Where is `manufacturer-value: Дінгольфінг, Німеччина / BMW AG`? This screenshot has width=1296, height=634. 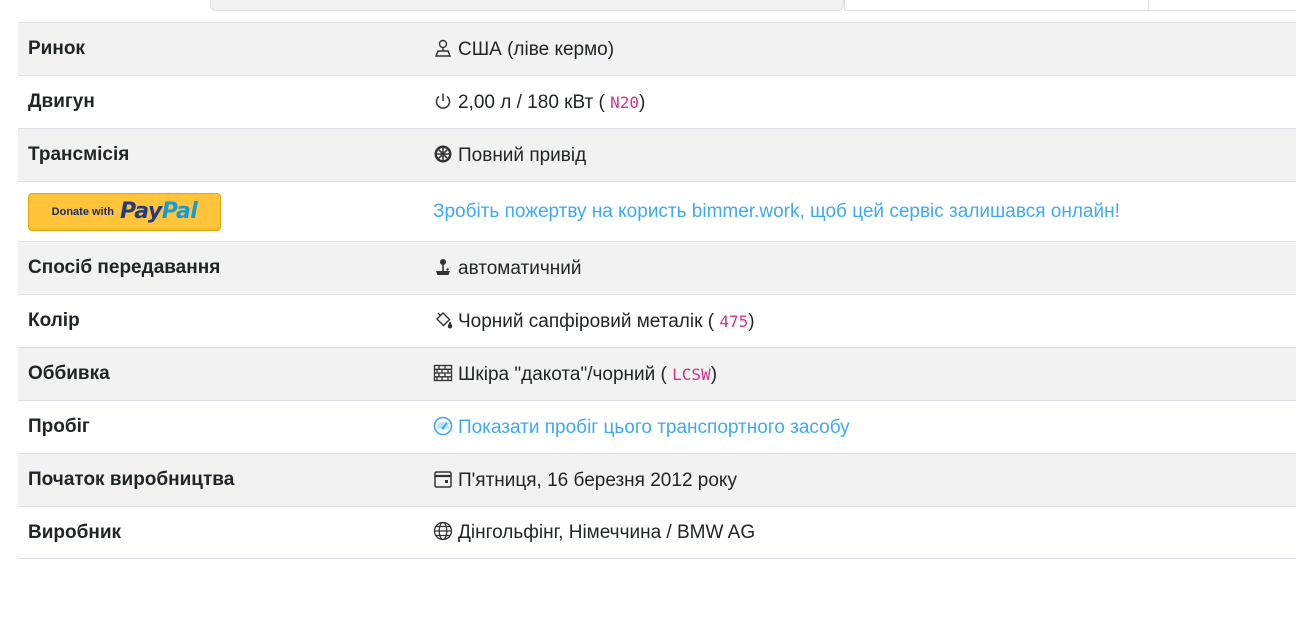
manufacturer-value: Дінгольфінг, Німеччина / BMW AG is located at coordinates (607, 532).